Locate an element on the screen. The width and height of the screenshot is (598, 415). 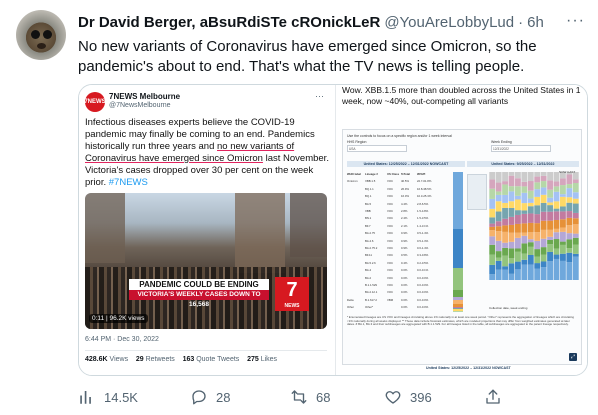
stat-quotes-label: Quote Tweets is located at coordinates (218, 359).